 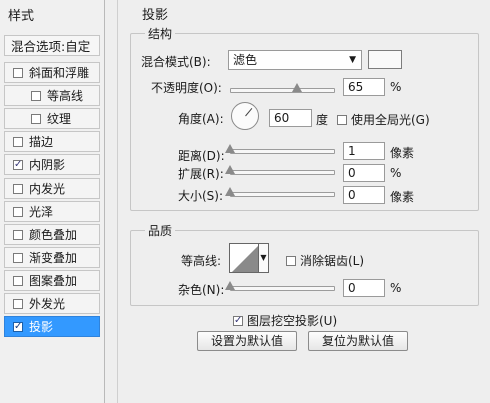 What do you see at coordinates (402, 153) in the screenshot?
I see `distance-unit: 像素` at bounding box center [402, 153].